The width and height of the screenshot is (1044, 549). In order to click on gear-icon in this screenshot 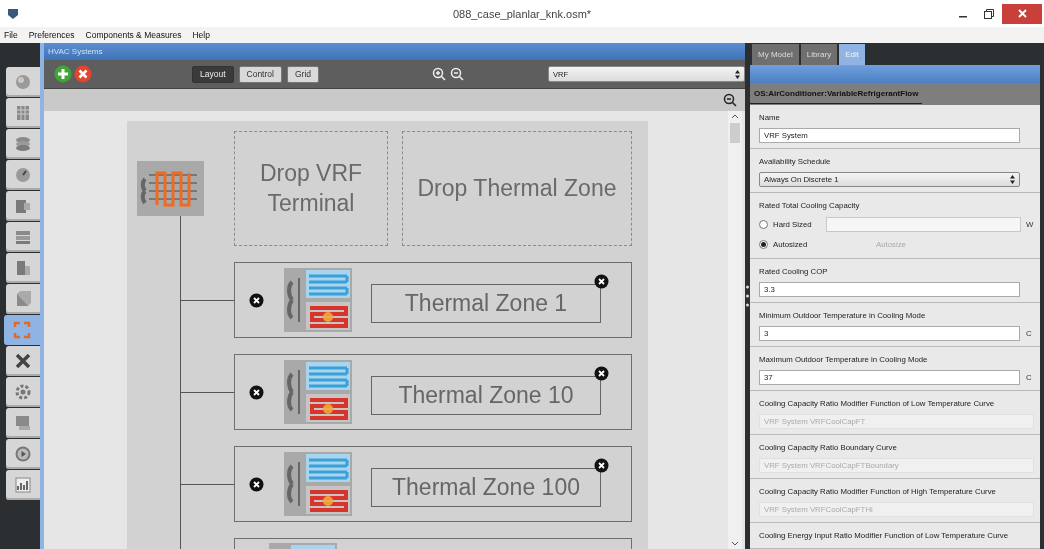, I will do `click(23, 392)`.